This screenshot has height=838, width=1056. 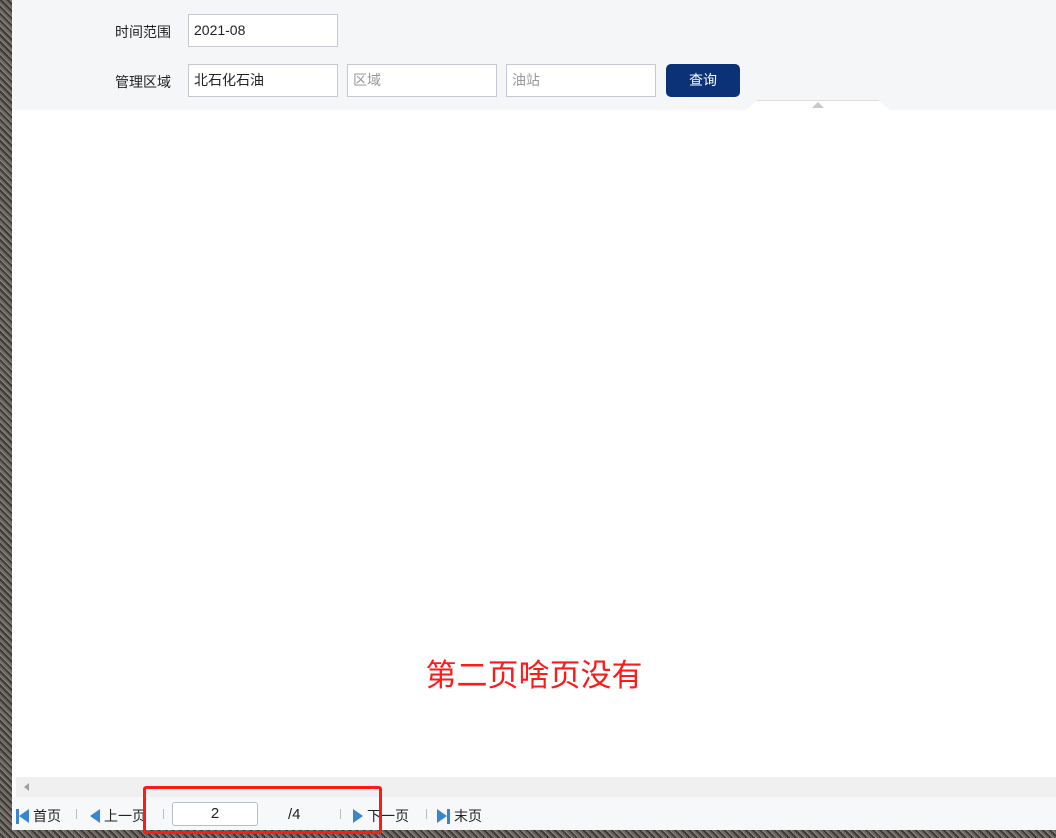 I want to click on station-input: 油站, so click(x=581, y=80).